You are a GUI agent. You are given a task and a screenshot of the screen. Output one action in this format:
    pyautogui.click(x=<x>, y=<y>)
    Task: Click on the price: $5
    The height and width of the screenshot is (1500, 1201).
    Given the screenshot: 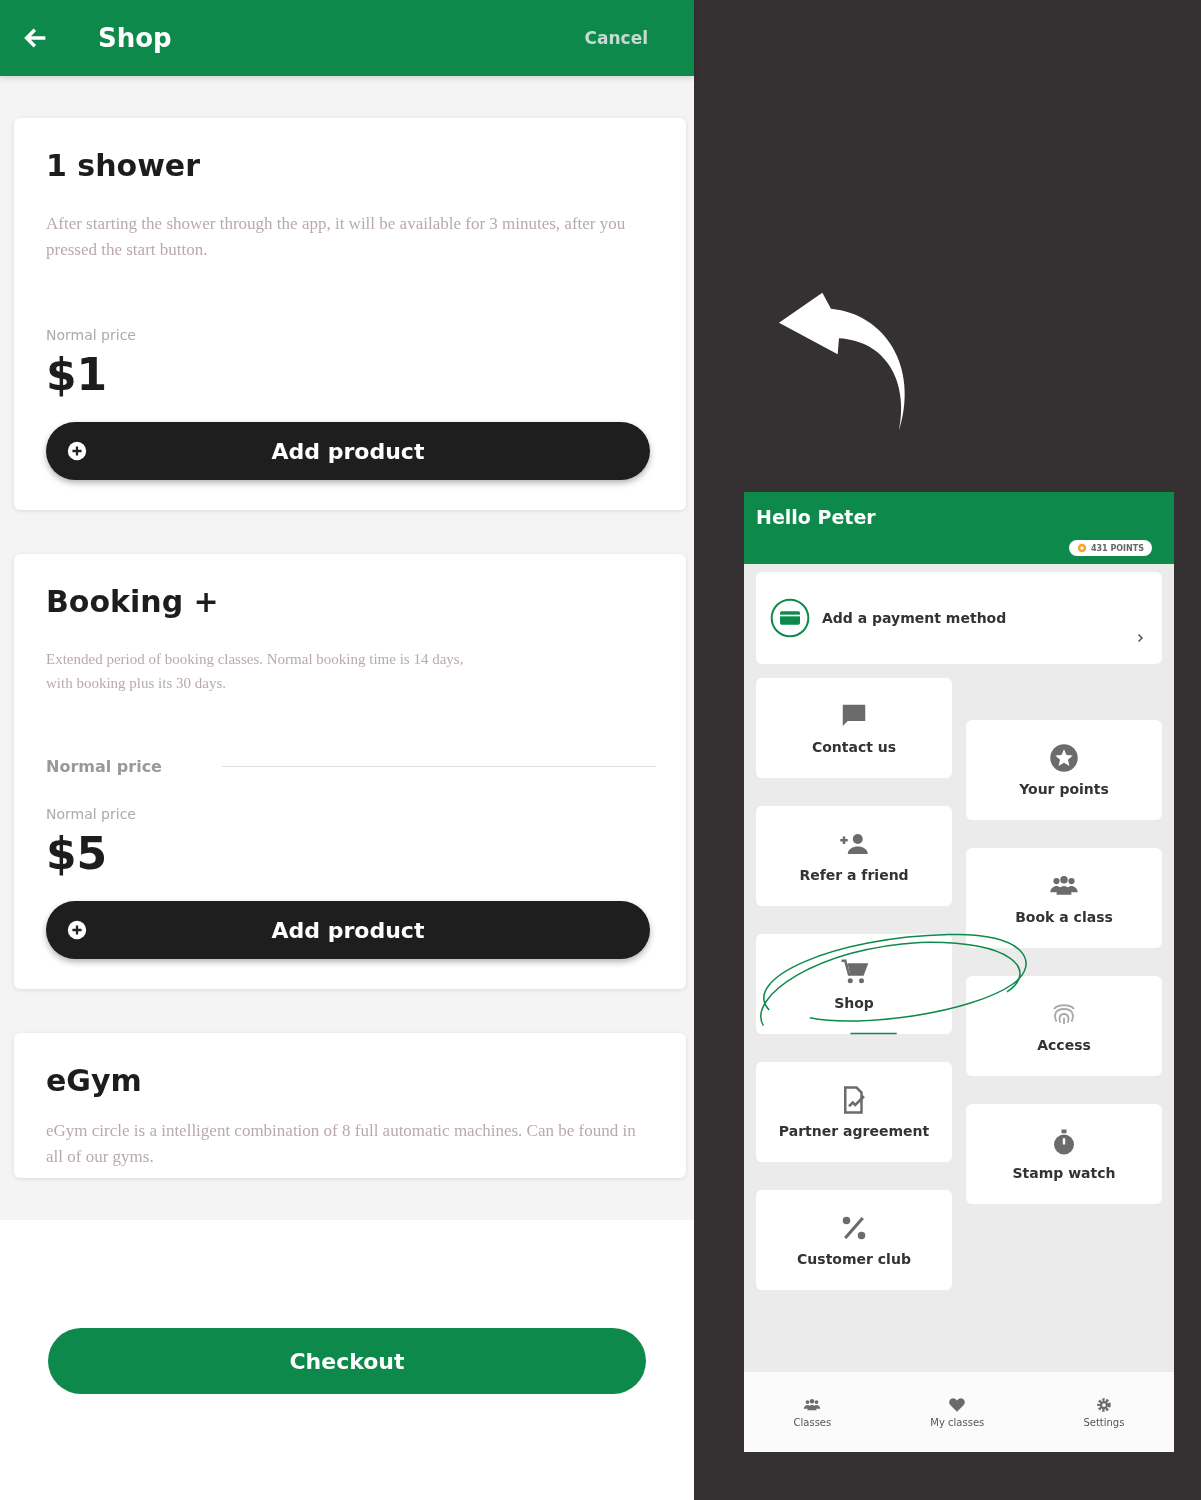 What is the action you would take?
    pyautogui.click(x=77, y=853)
    